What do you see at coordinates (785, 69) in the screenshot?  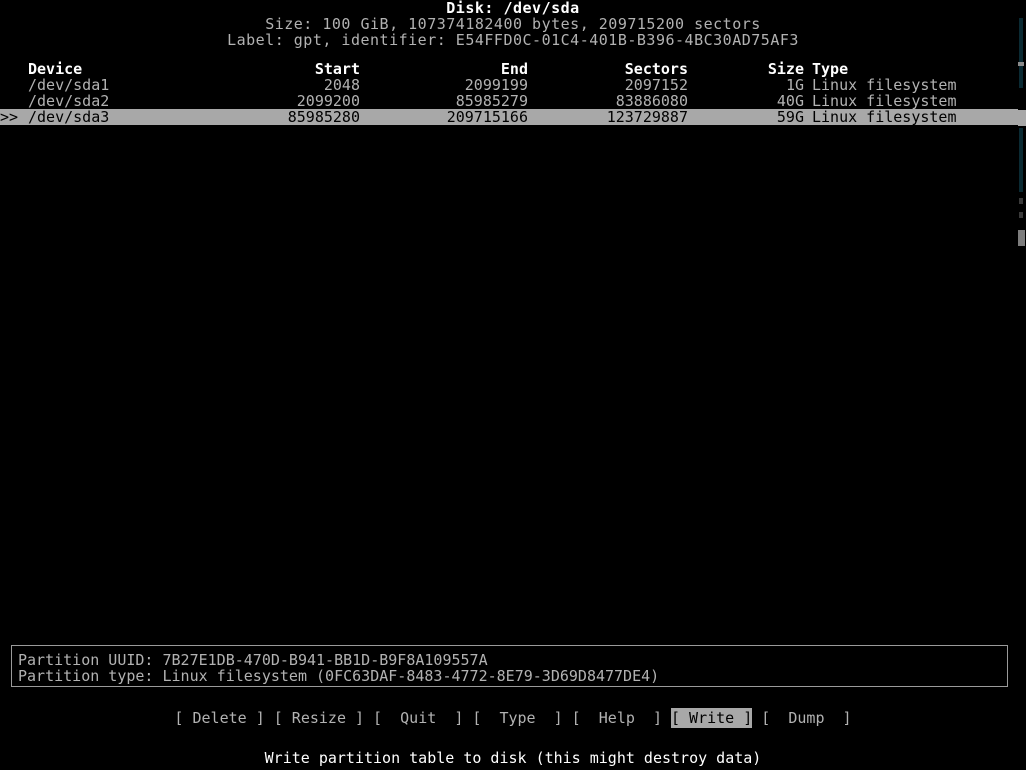 I see `column-header-size: Size` at bounding box center [785, 69].